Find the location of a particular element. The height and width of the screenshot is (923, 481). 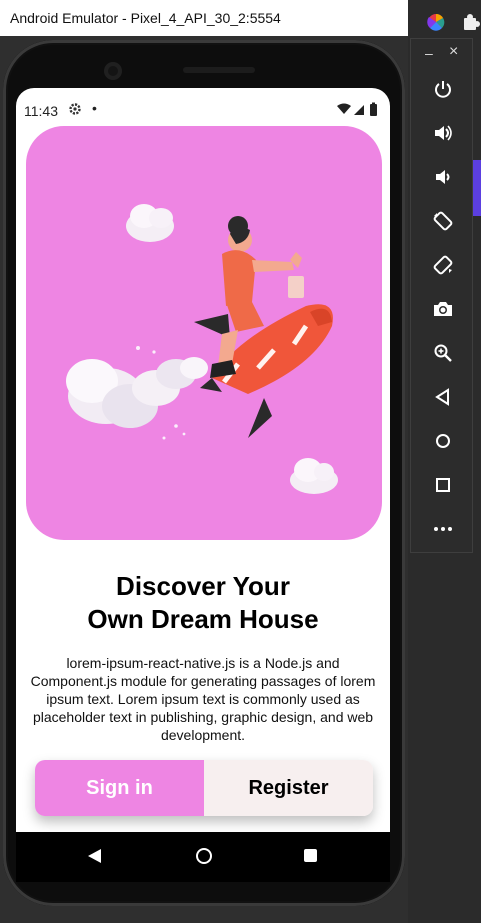

earpiece-speaker is located at coordinates (219, 70).